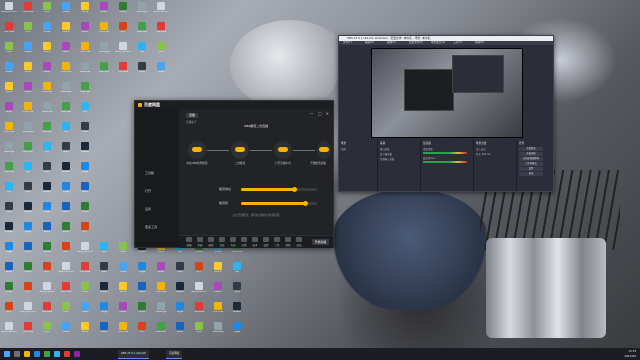 Image resolution: width=640 pixels, height=360 pixels. I want to click on settings-button: 设置, so click(531, 169).